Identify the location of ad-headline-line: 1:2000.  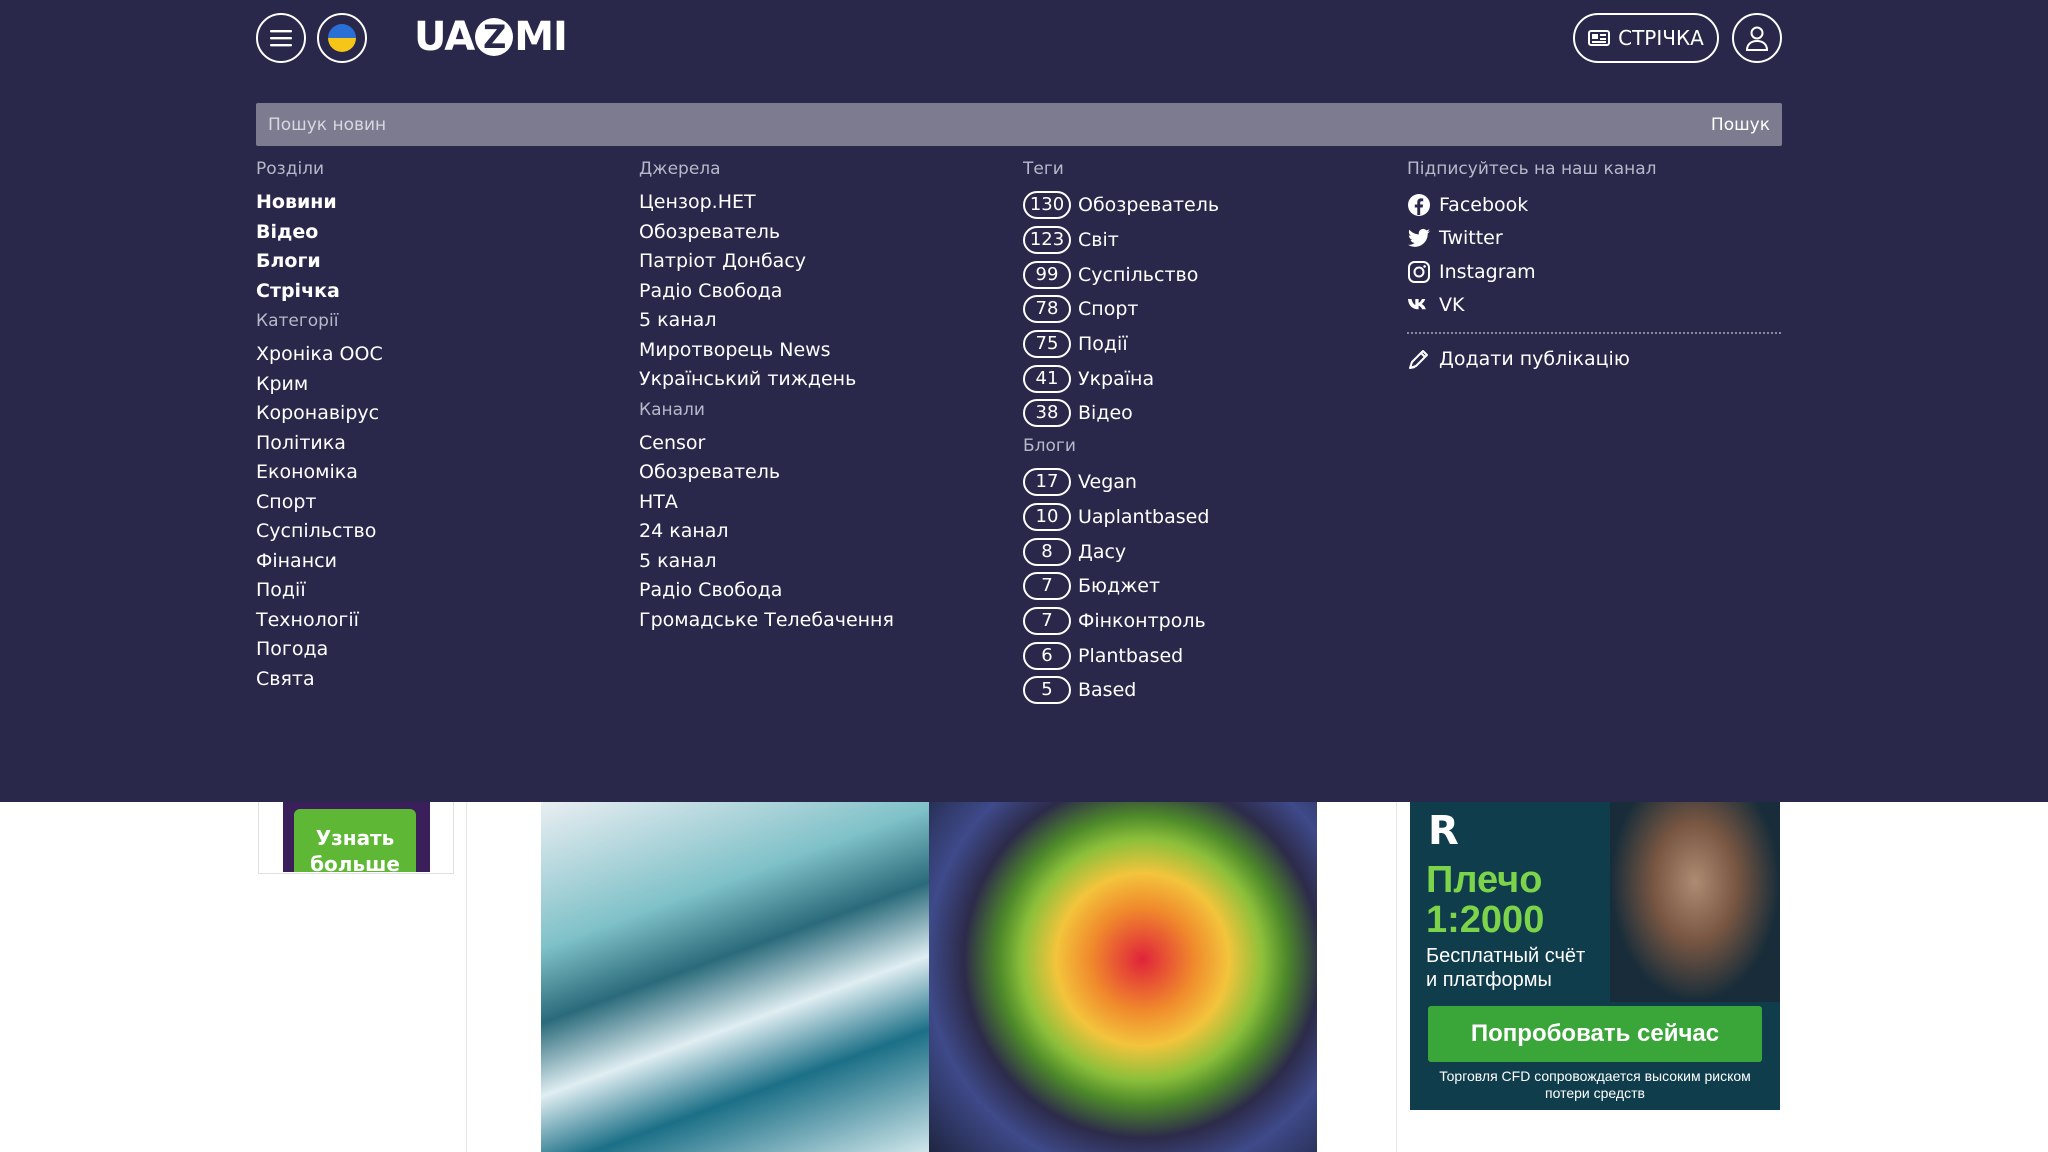
(1485, 920).